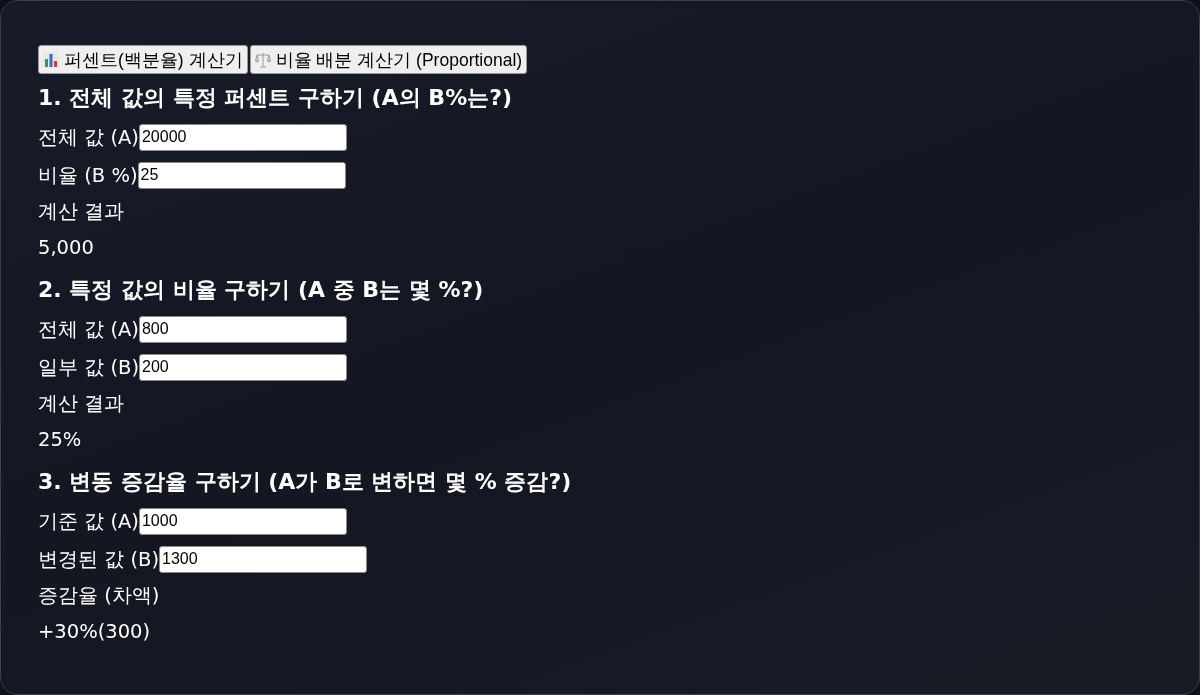 Image resolution: width=1200 pixels, height=695 pixels. I want to click on field-label: 일부 값 (B), so click(88, 367).